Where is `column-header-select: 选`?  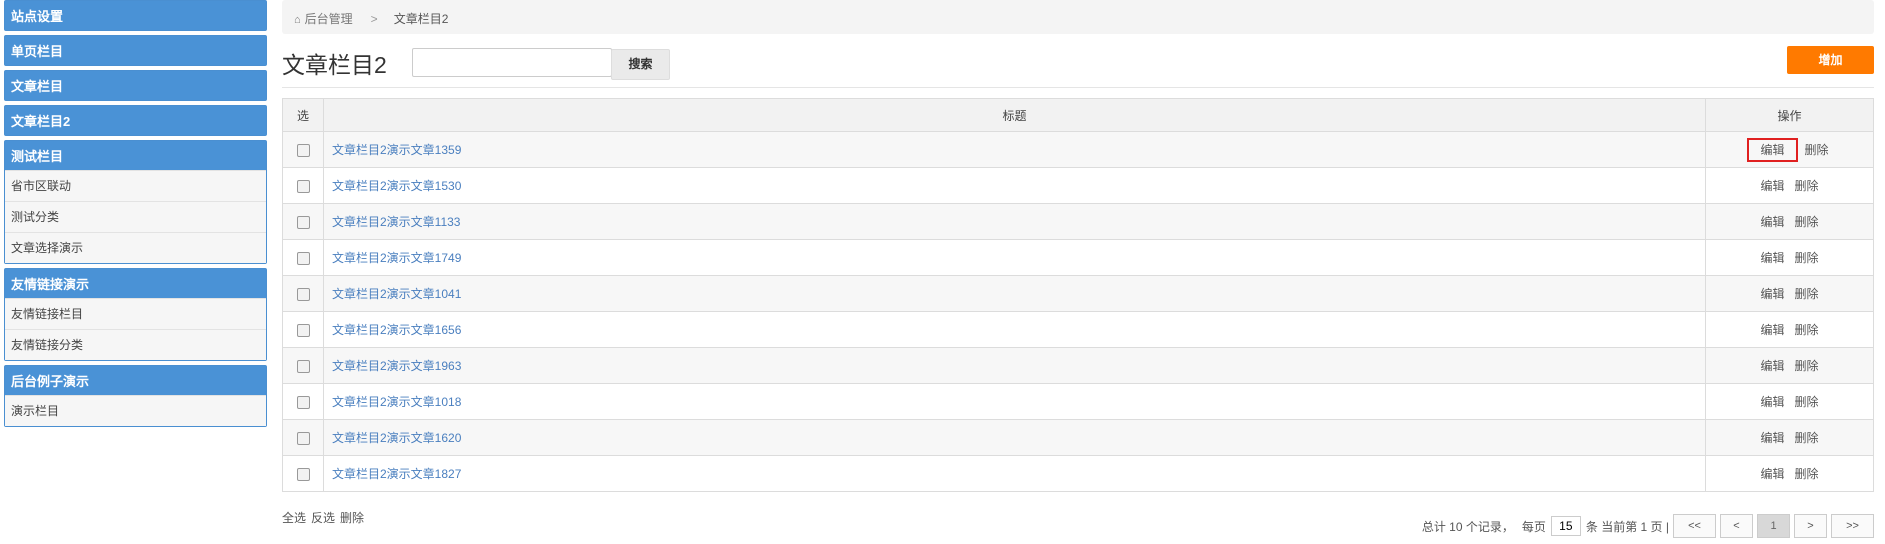 column-header-select: 选 is located at coordinates (303, 115).